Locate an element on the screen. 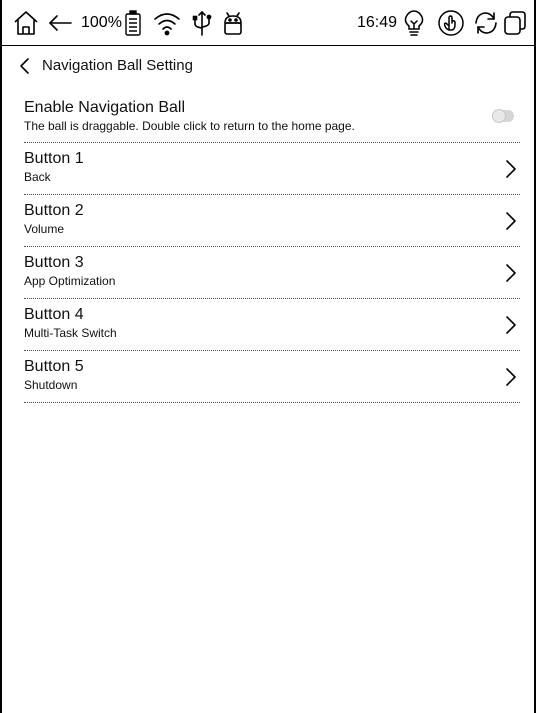  button-5-label: Button 5 is located at coordinates (54, 366).